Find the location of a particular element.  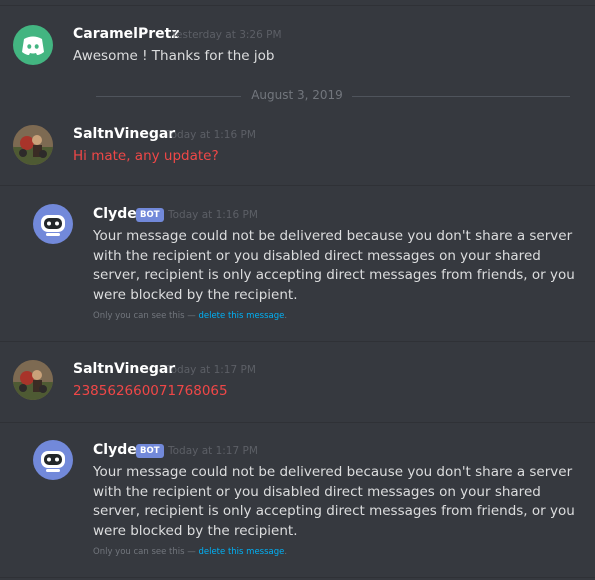

message-author: CaramelPretz is located at coordinates (126, 34).